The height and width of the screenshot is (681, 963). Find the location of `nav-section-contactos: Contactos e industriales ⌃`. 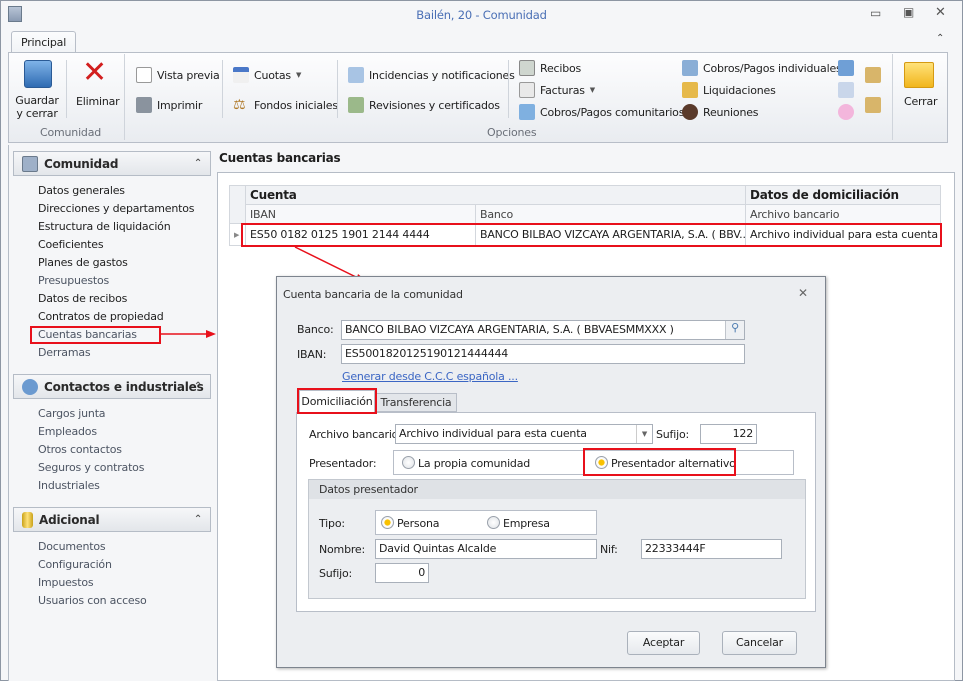

nav-section-contactos: Contactos e industriales ⌃ is located at coordinates (112, 386).